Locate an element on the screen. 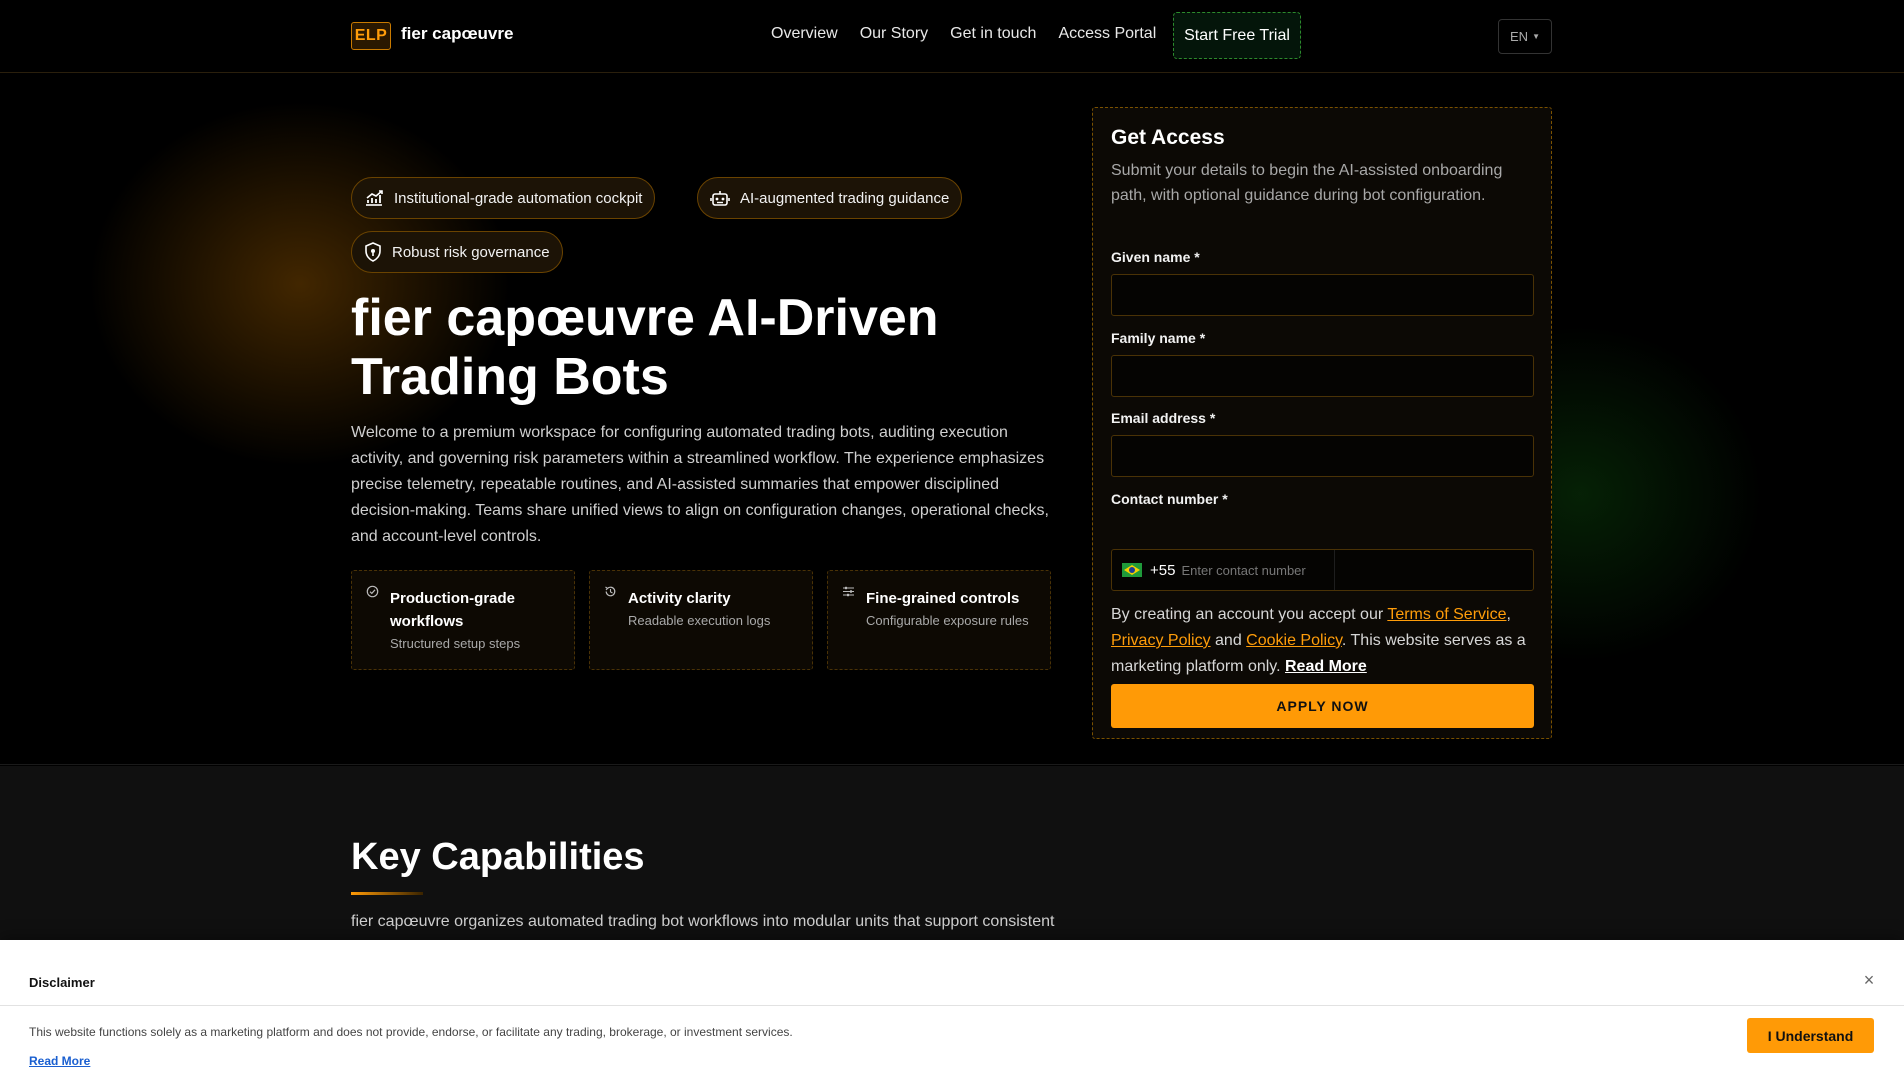  sliders-icon is located at coordinates (848, 591).